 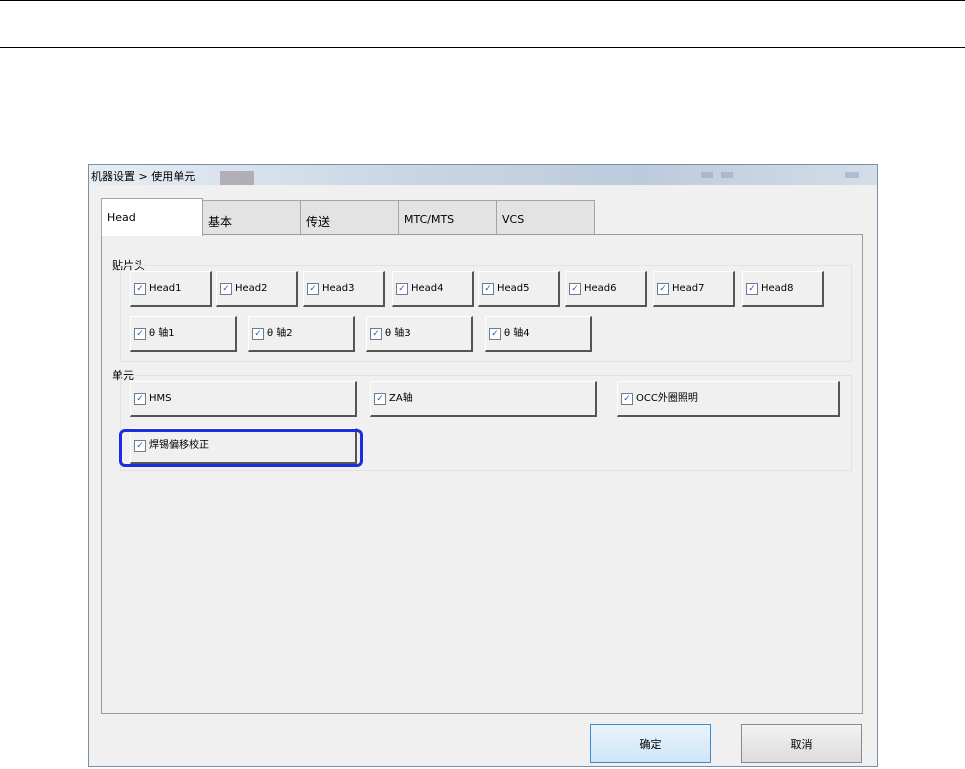 I want to click on checkbox-label: Head1, so click(x=165, y=288).